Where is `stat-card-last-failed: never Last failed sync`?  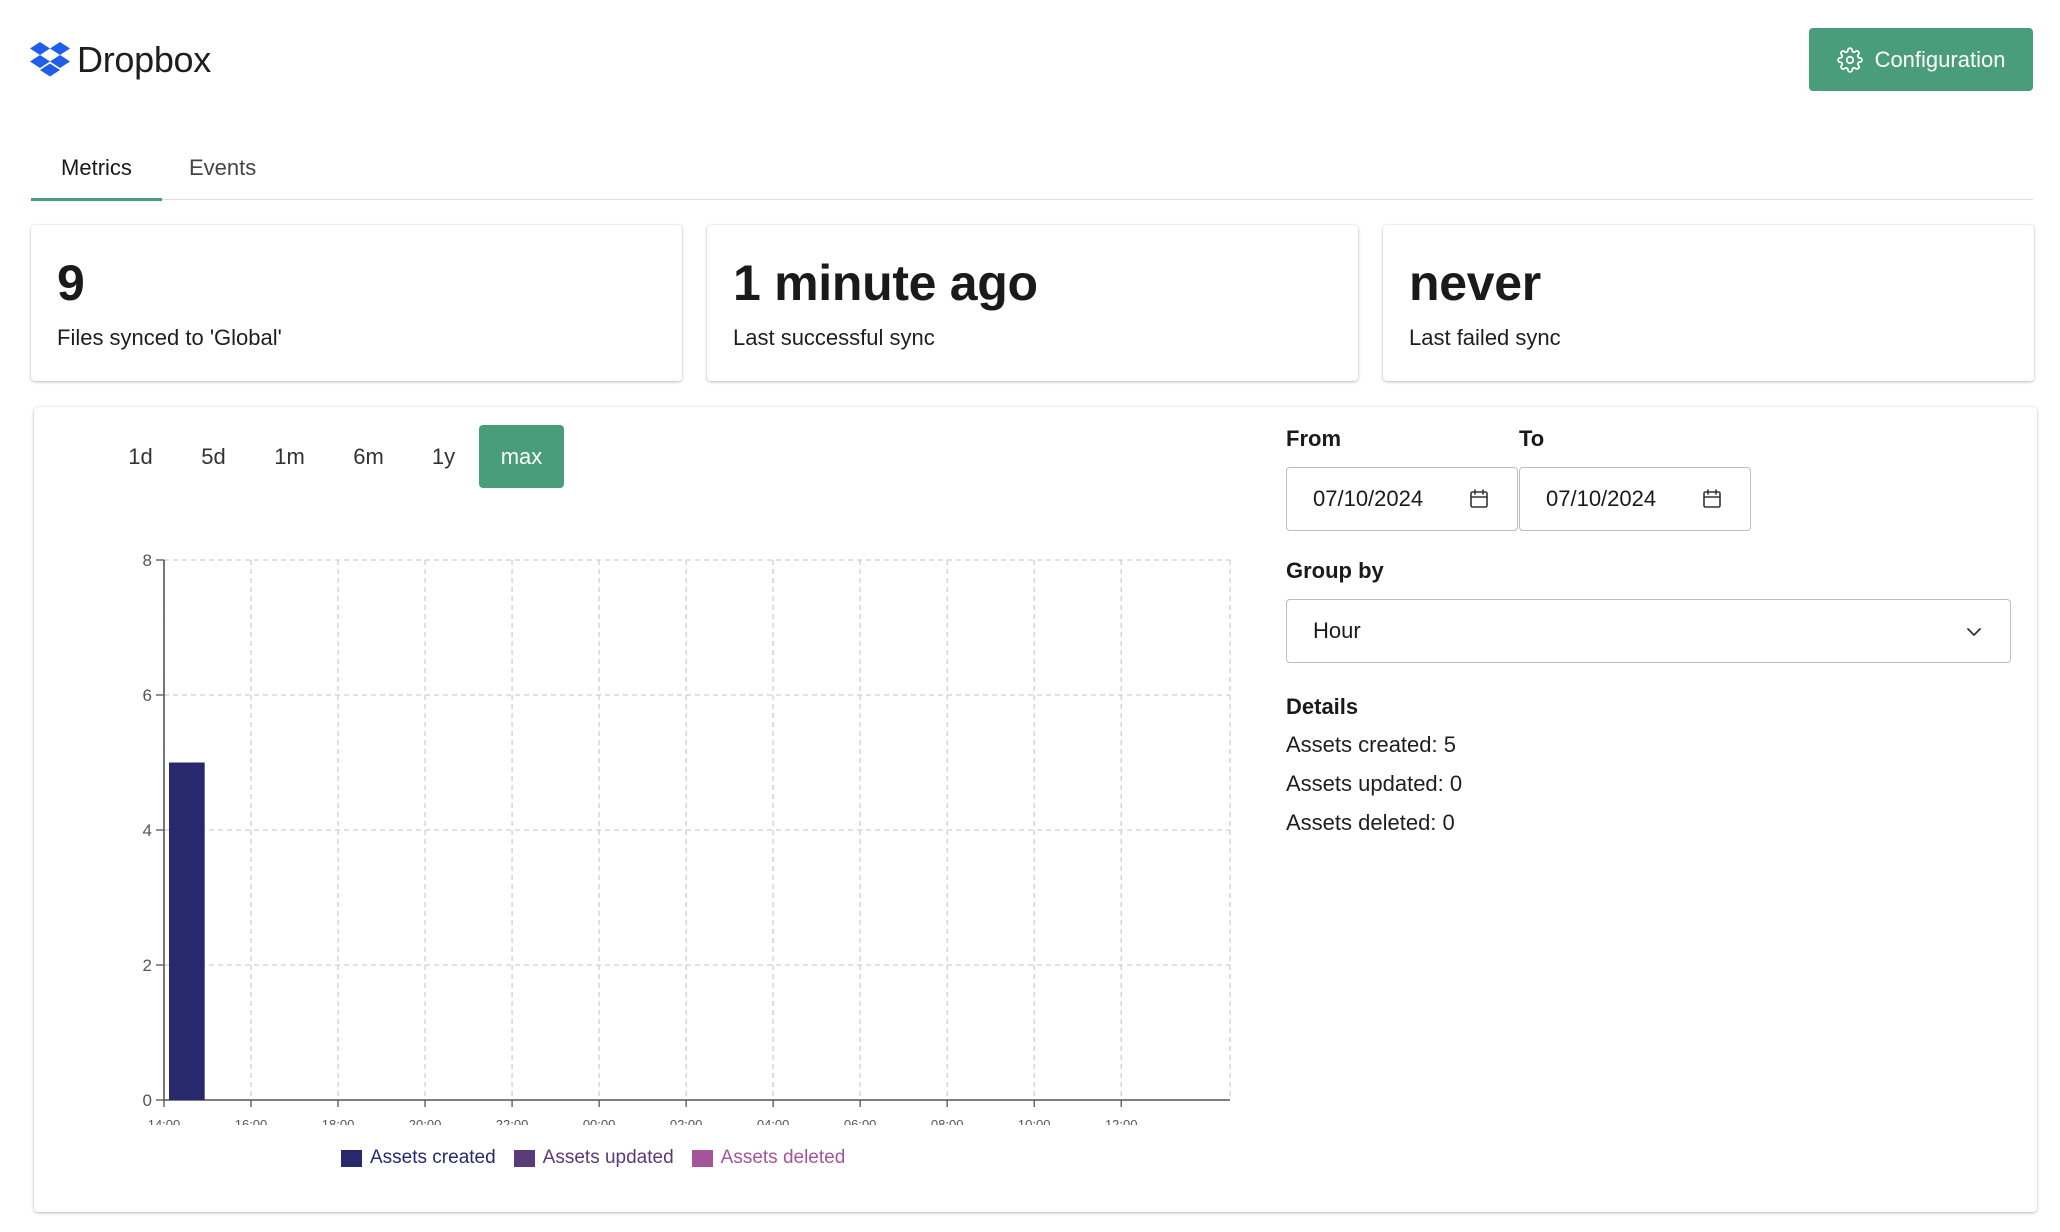
stat-card-last-failed: never Last failed sync is located at coordinates (1708, 303).